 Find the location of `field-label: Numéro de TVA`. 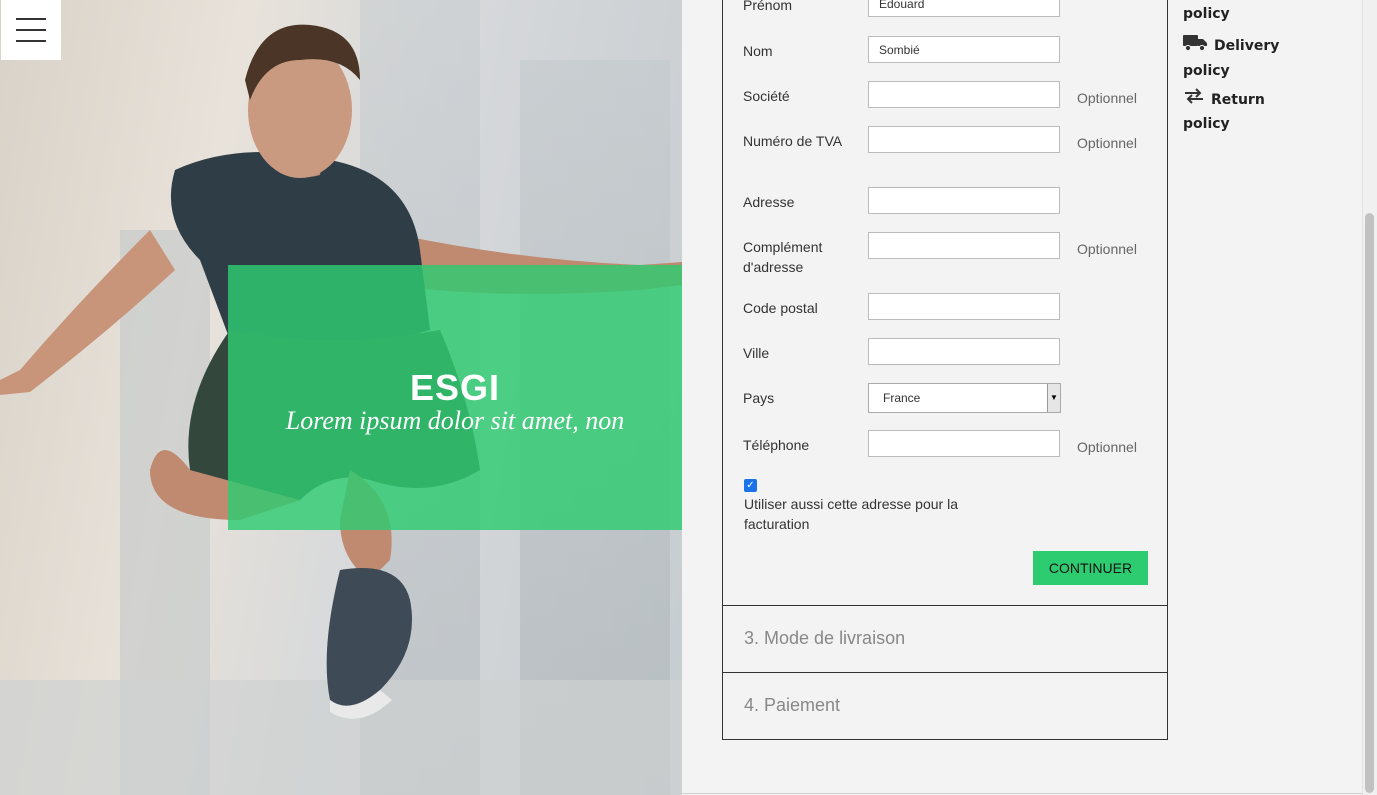

field-label: Numéro de TVA is located at coordinates (793, 141).